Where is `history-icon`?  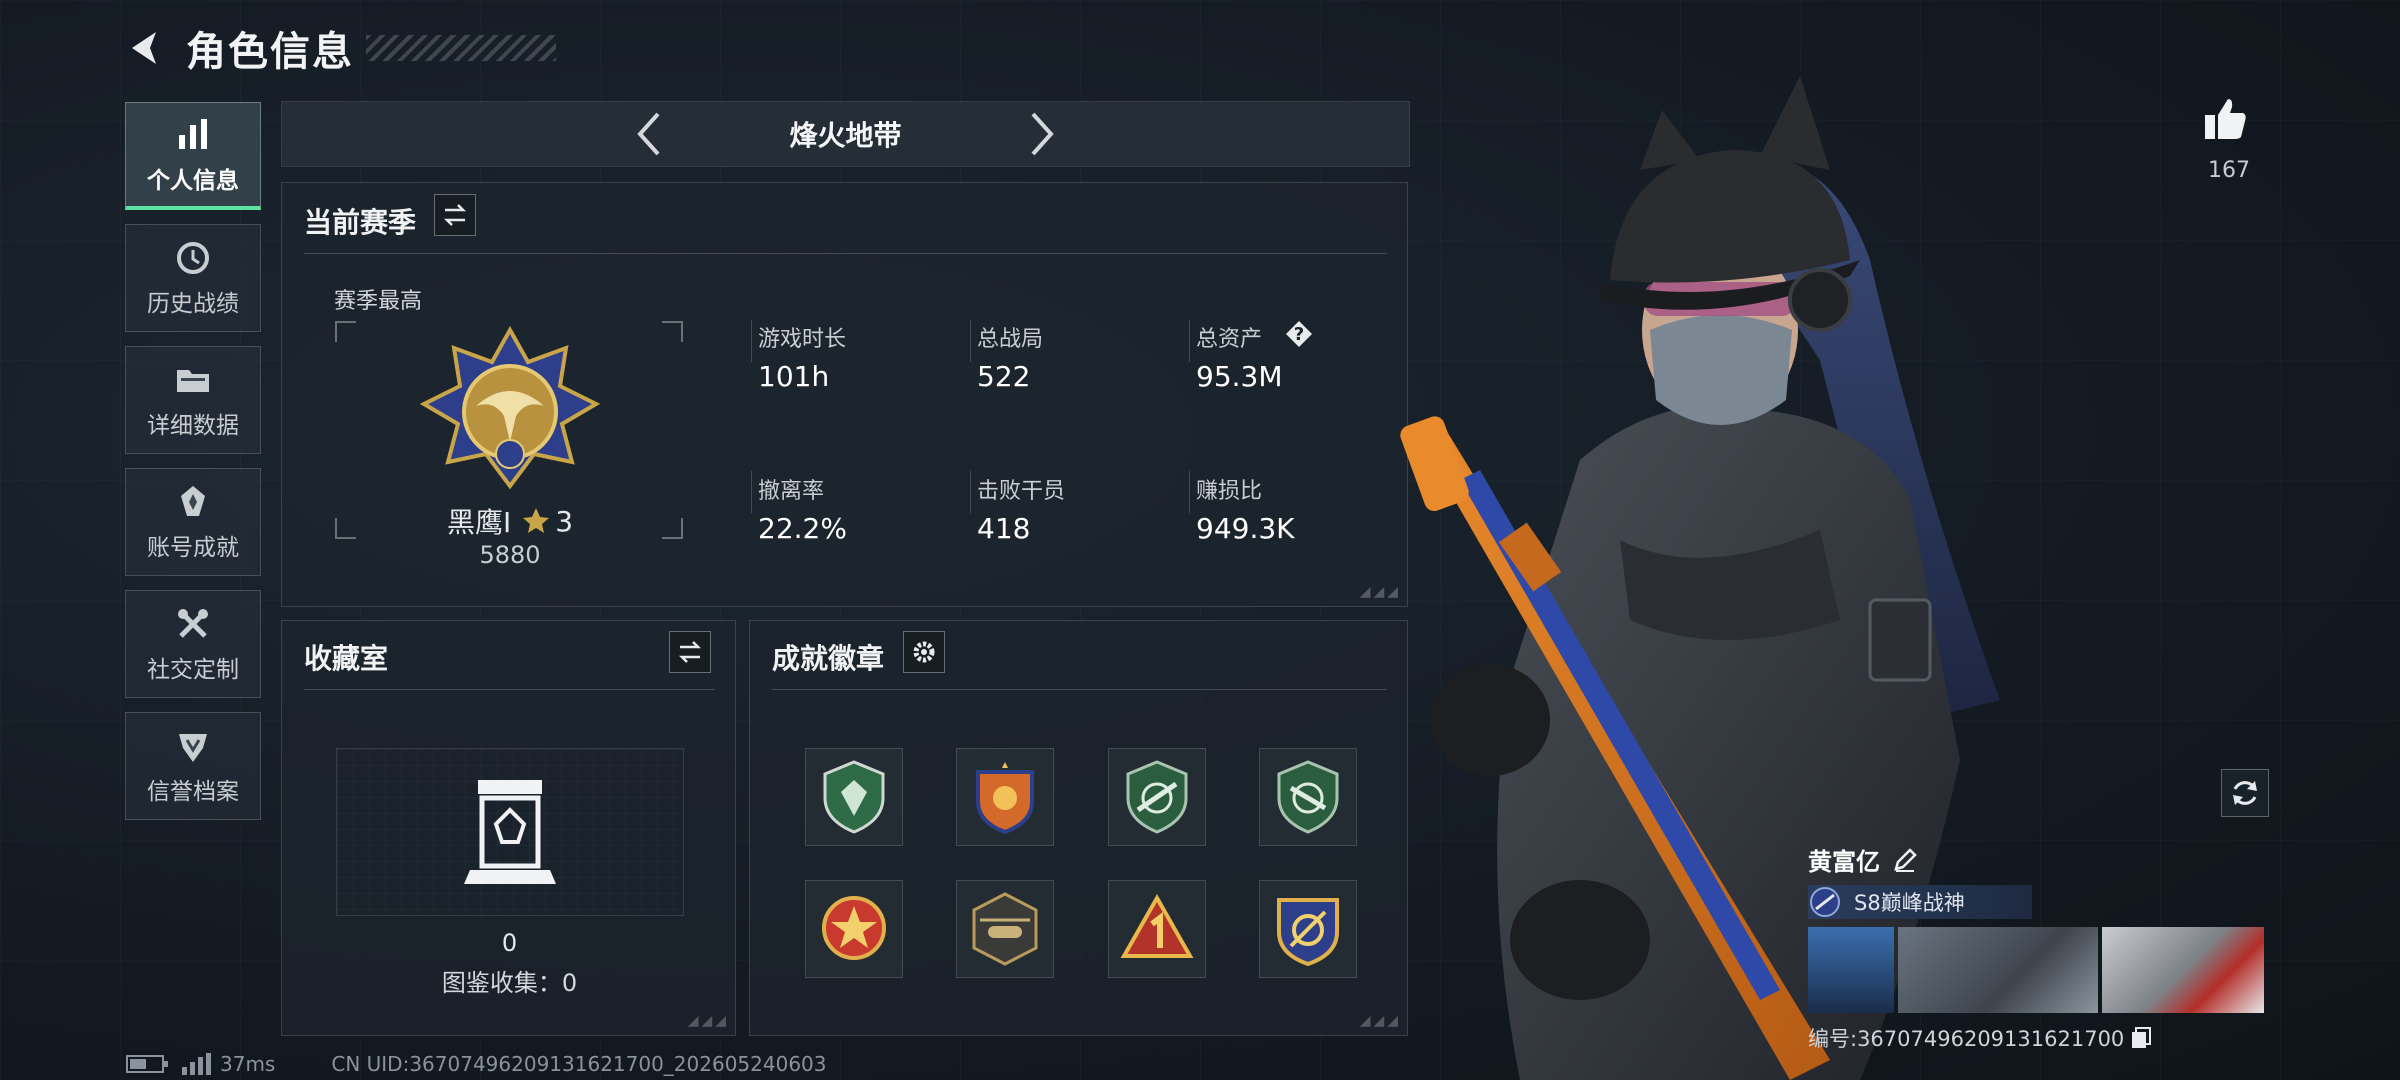 history-icon is located at coordinates (193, 258).